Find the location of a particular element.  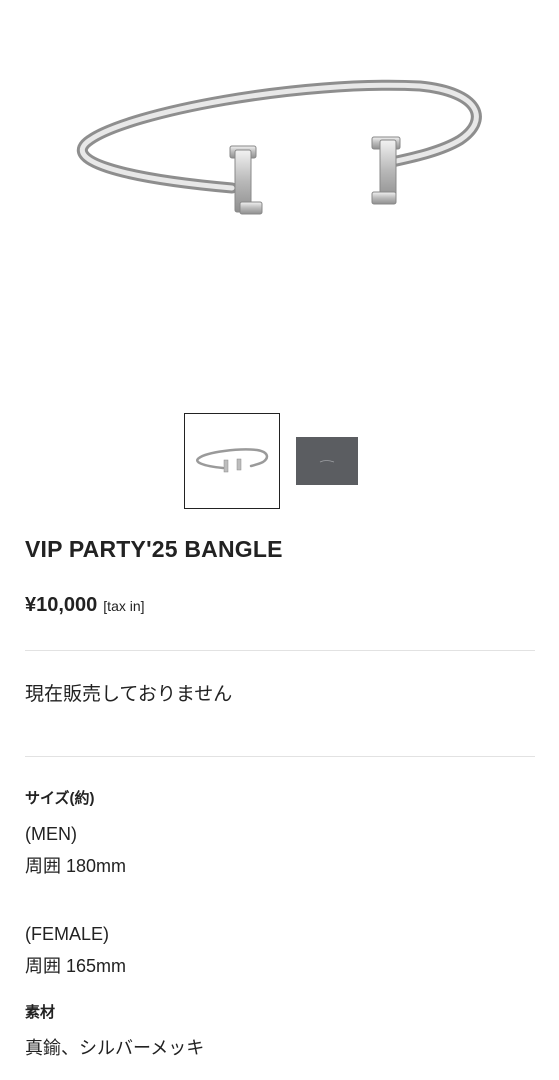

bangle-image is located at coordinates (279, 147).